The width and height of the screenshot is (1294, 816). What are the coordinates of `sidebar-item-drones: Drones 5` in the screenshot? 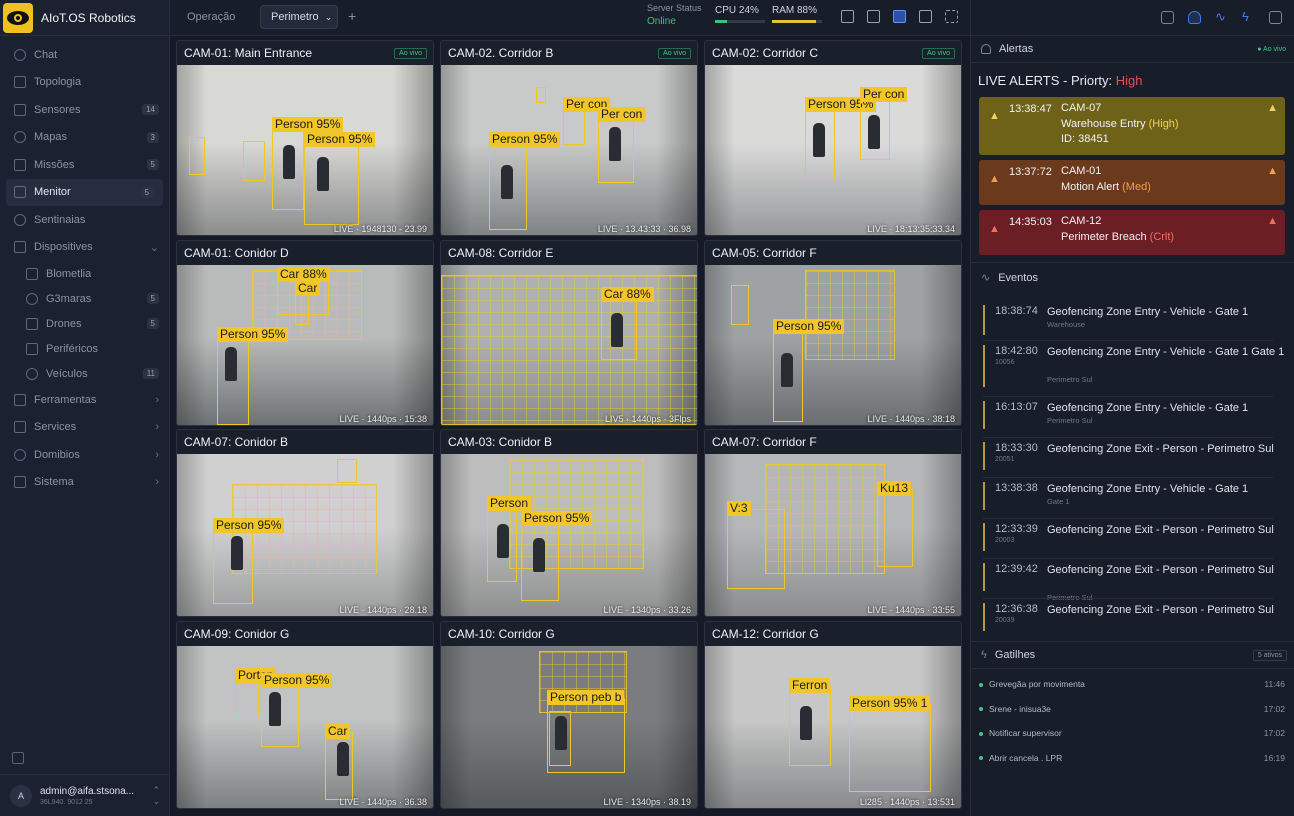 It's located at (84, 323).